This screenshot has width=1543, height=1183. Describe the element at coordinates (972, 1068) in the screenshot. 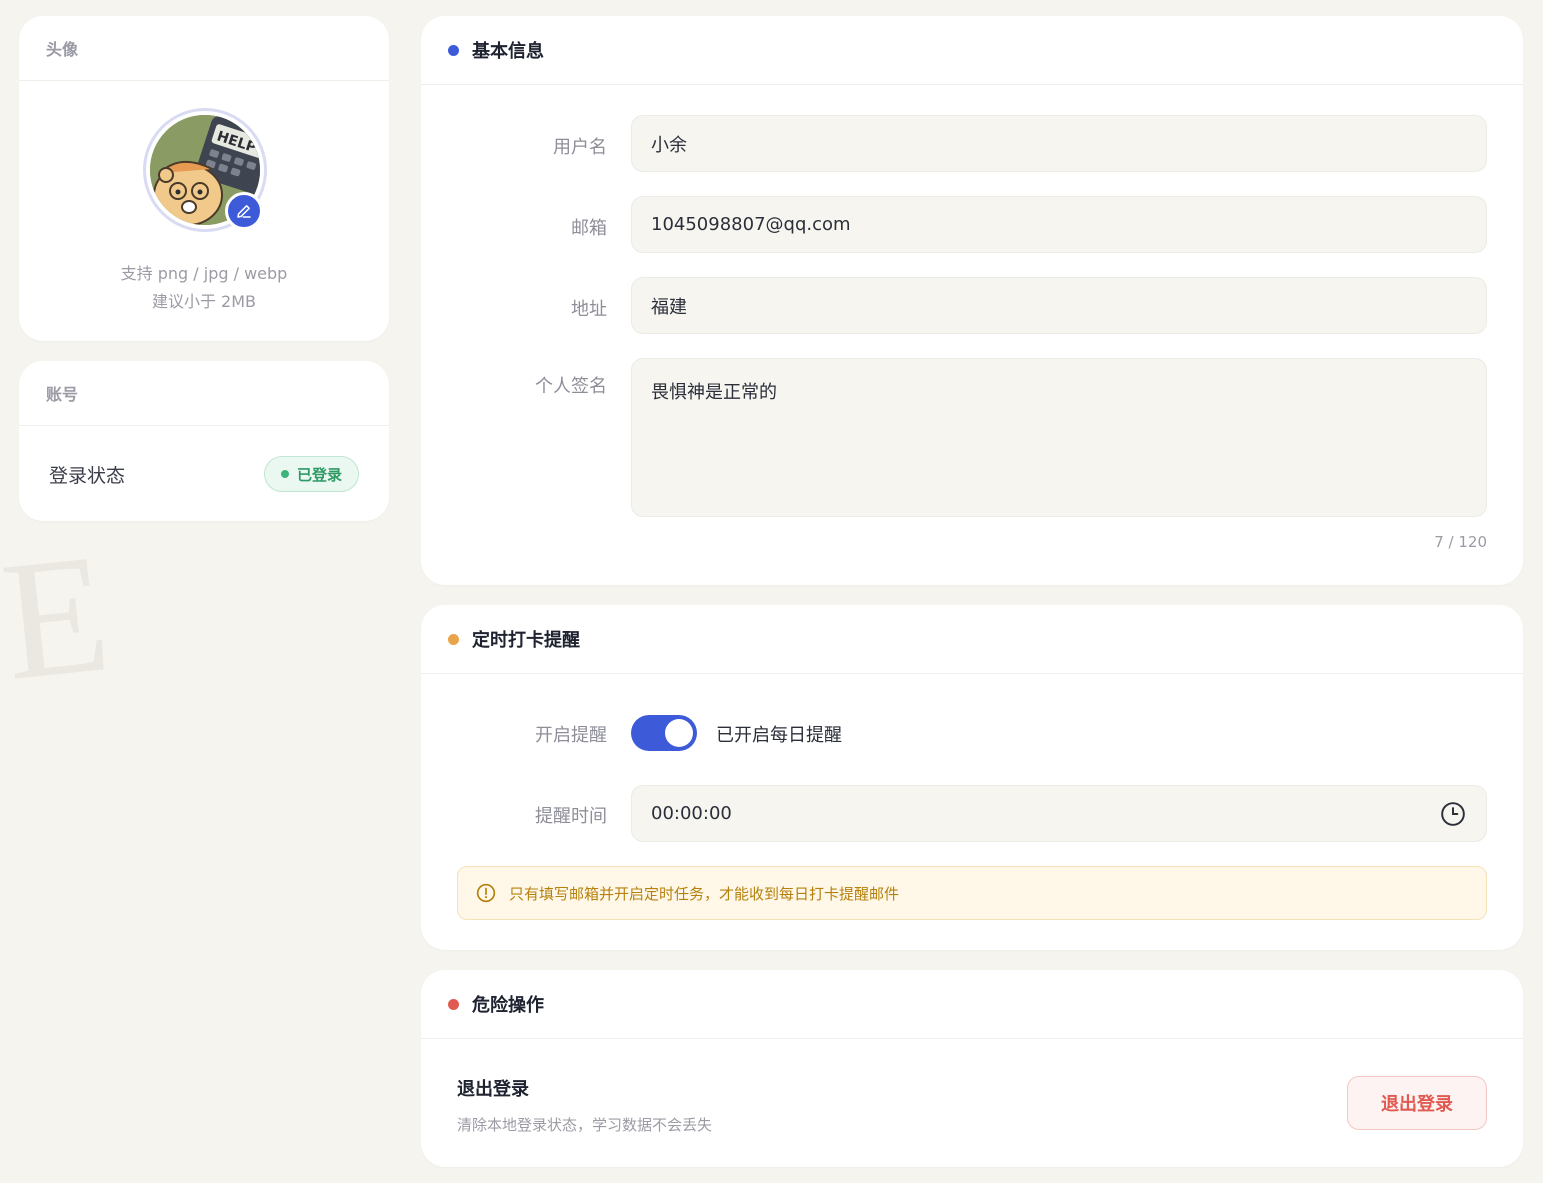

I see `danger-zone-card: 危险操作 退出登录 清除本地登录状态，学习数据不会丢失 退出登录` at that location.